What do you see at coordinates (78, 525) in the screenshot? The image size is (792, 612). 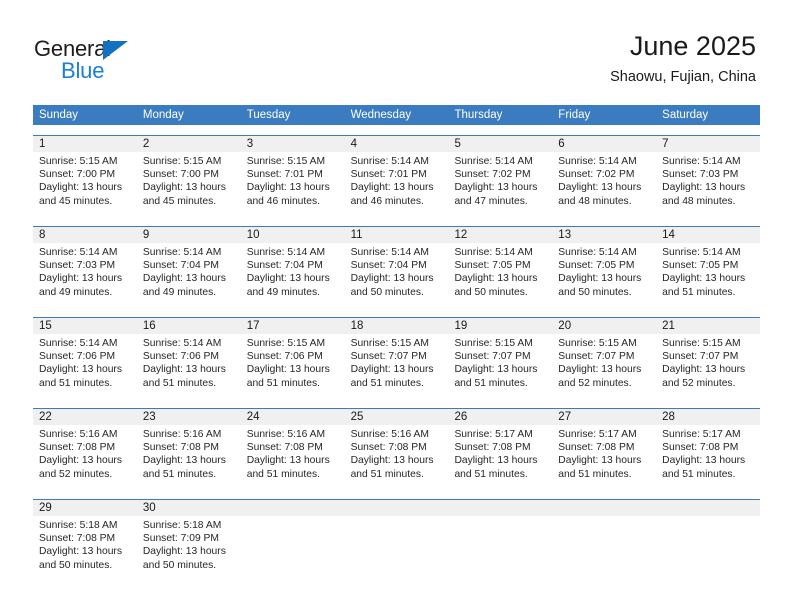 I see `sunrise-text: Sunrise: 5:18 AM` at bounding box center [78, 525].